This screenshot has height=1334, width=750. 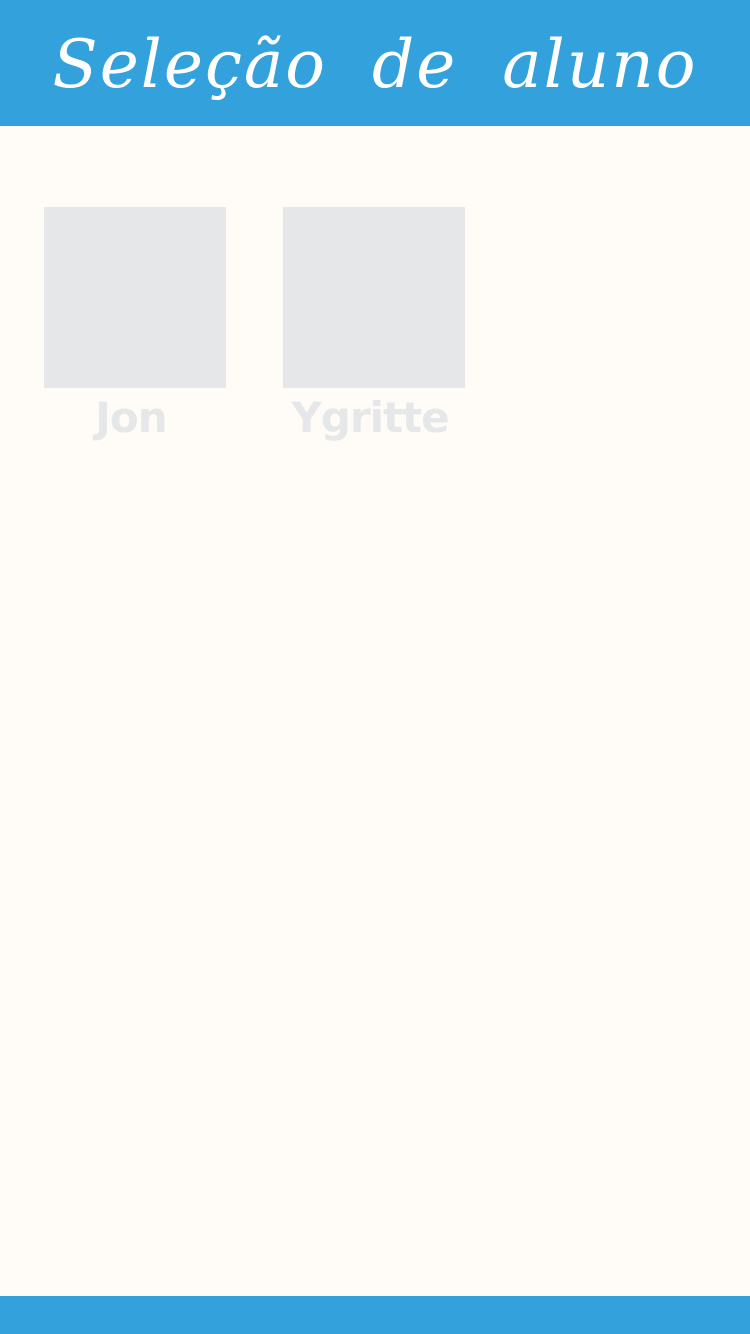 What do you see at coordinates (131, 417) in the screenshot?
I see `student-name: Jon` at bounding box center [131, 417].